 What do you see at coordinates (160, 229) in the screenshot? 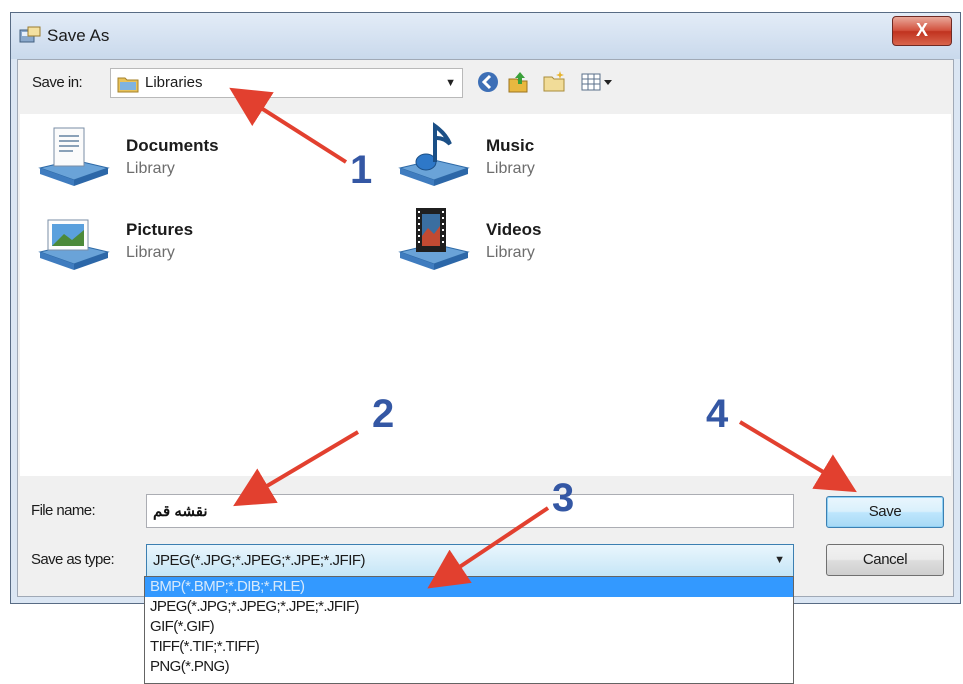
I see `library-name: Pictures` at bounding box center [160, 229].